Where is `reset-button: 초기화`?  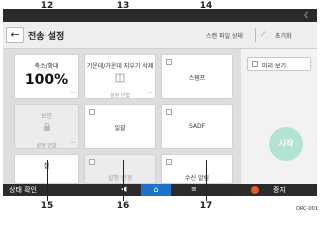
reset-button: 초기화 is located at coordinates (283, 35).